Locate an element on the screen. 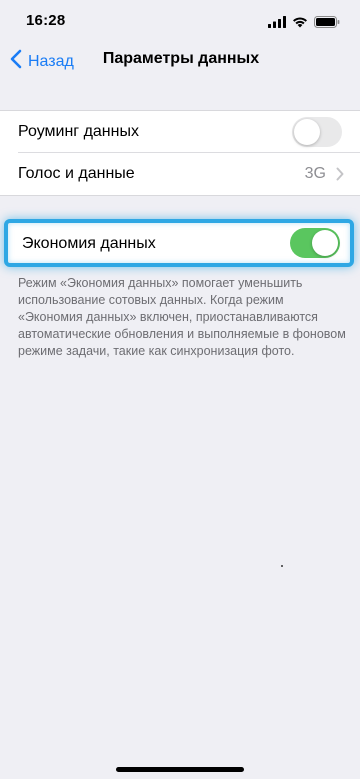 This screenshot has width=360, height=779. home-indicator is located at coordinates (180, 769).